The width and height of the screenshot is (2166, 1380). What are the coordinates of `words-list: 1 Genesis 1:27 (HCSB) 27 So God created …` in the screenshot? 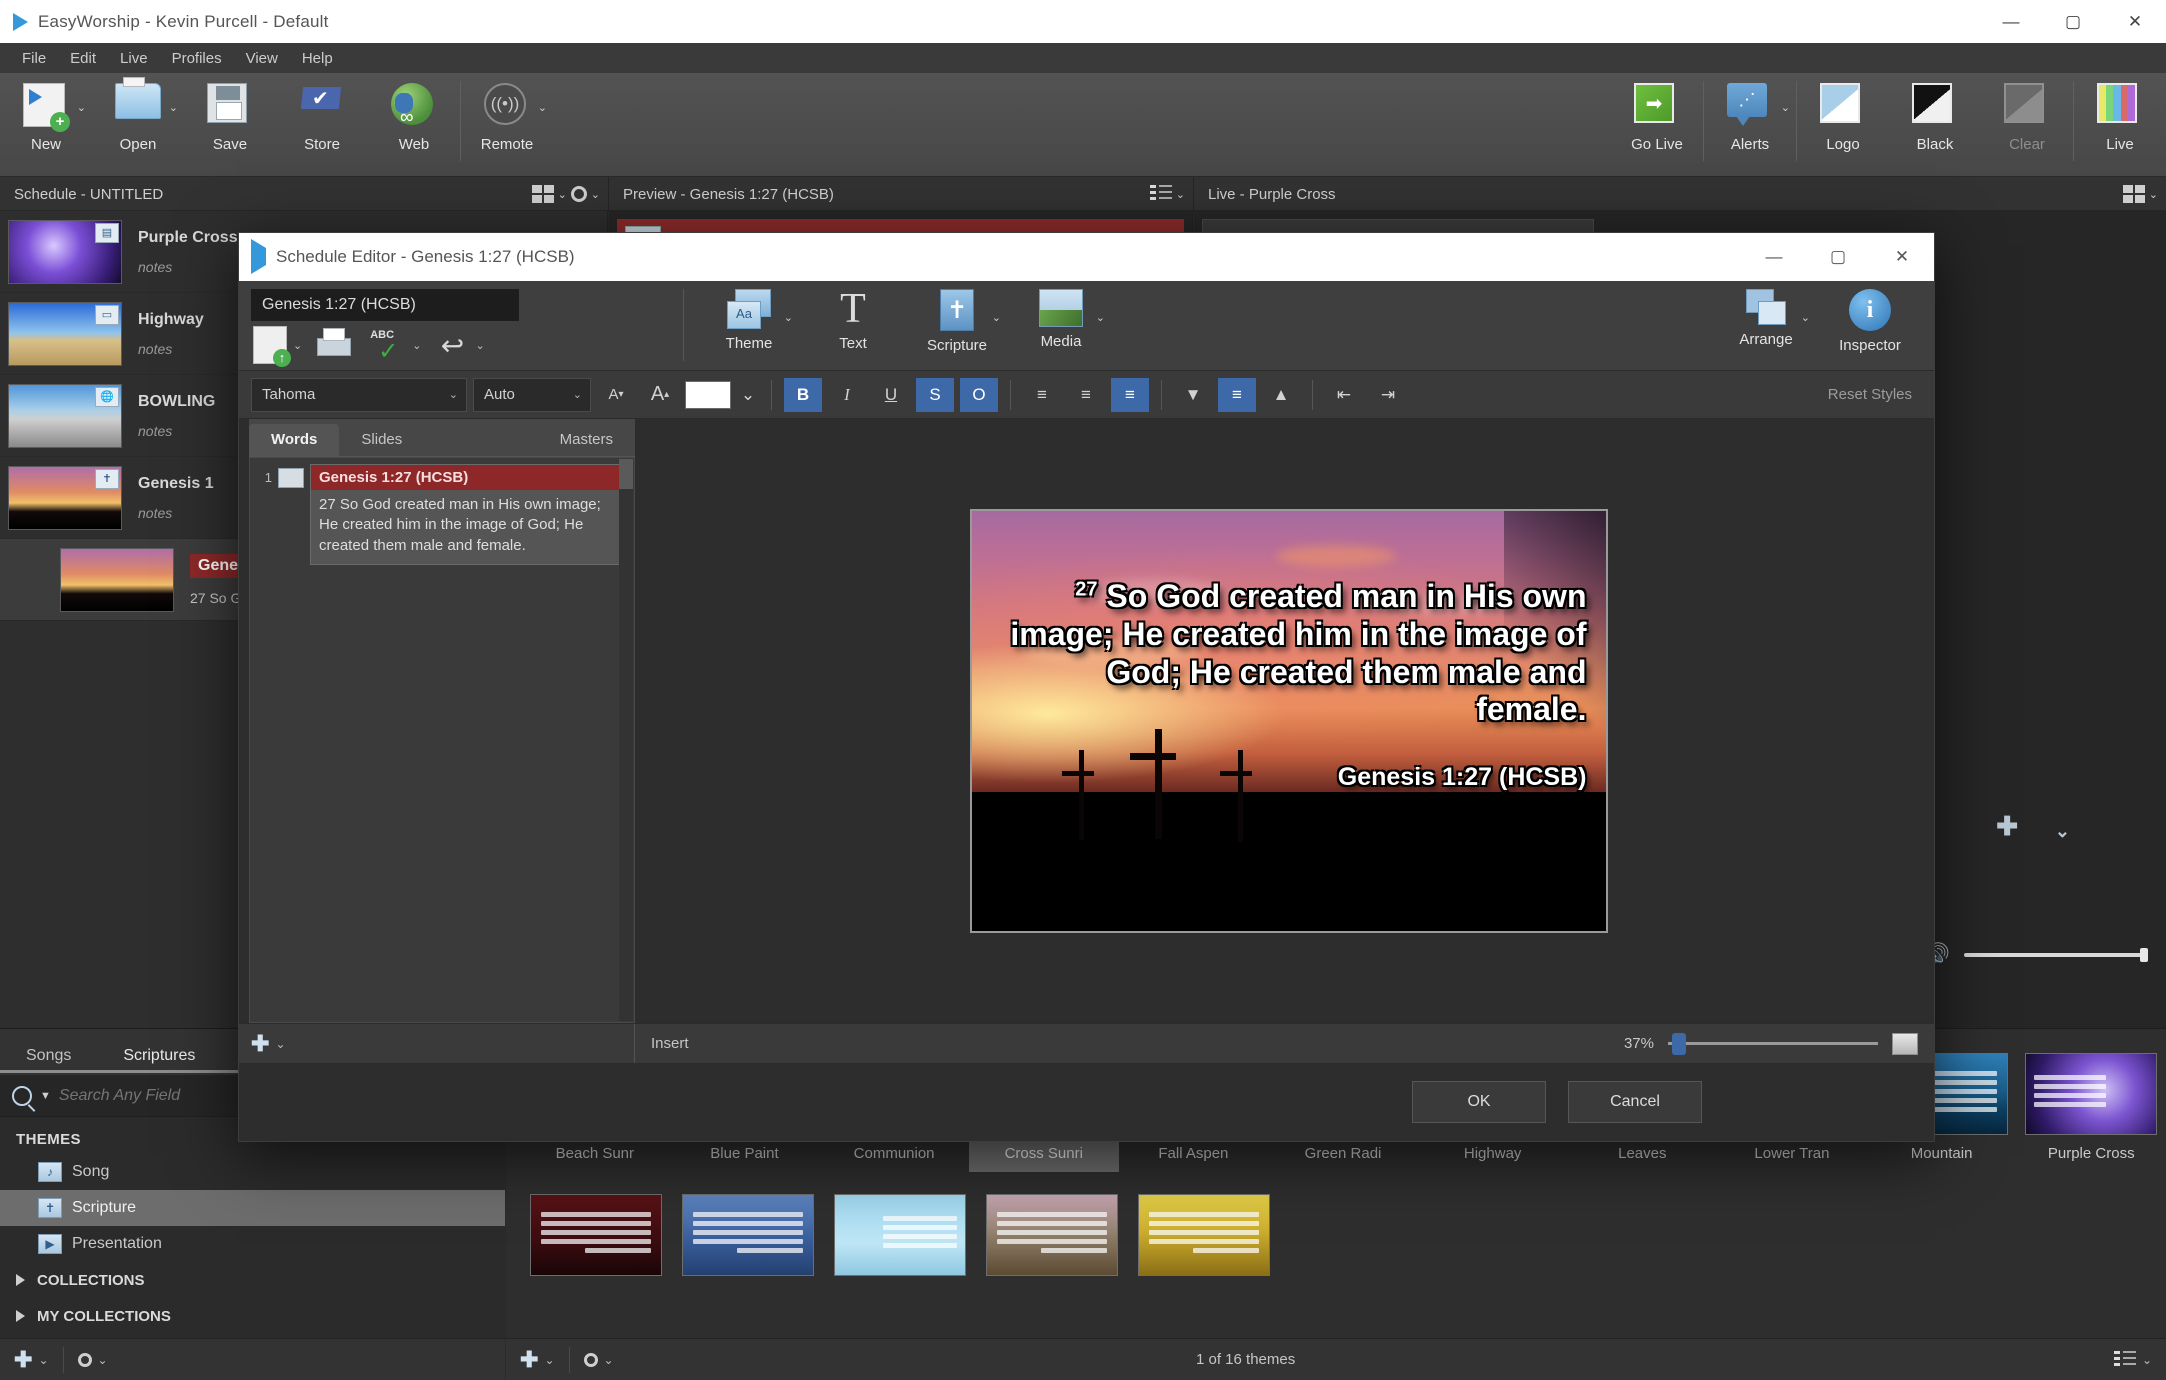 It's located at (442, 740).